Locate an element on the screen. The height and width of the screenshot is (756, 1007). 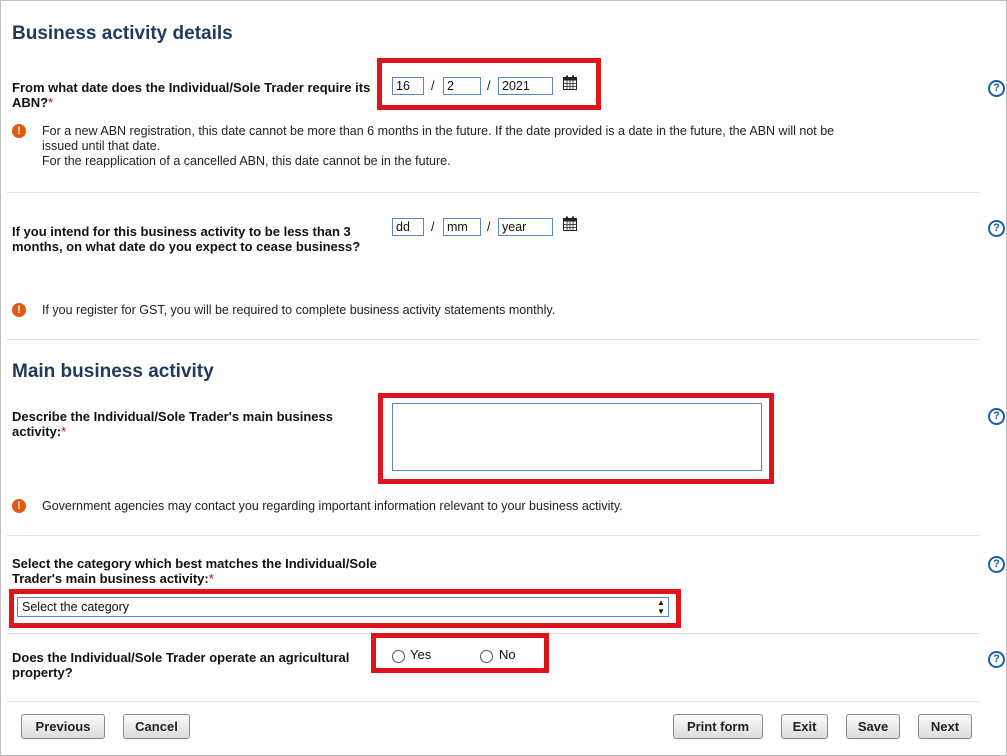
section-title-main-business-activity: Main business activity is located at coordinates (113, 371).